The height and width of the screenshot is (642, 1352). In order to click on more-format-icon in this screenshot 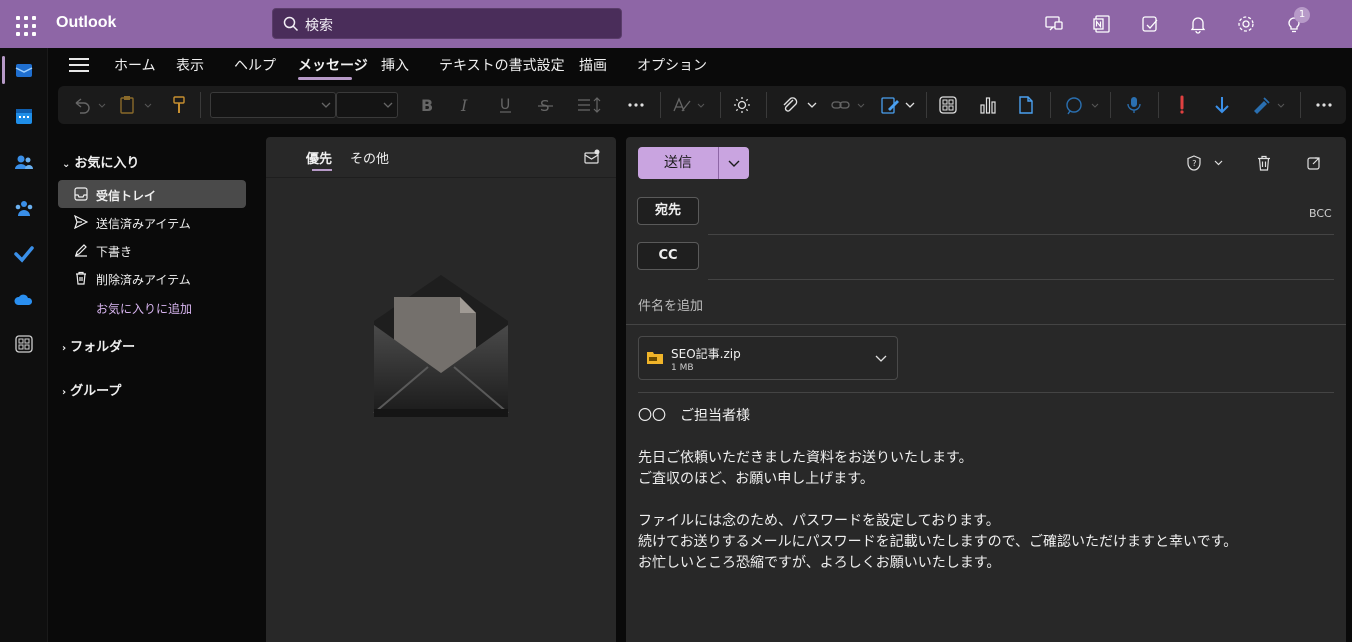, I will do `click(636, 105)`.